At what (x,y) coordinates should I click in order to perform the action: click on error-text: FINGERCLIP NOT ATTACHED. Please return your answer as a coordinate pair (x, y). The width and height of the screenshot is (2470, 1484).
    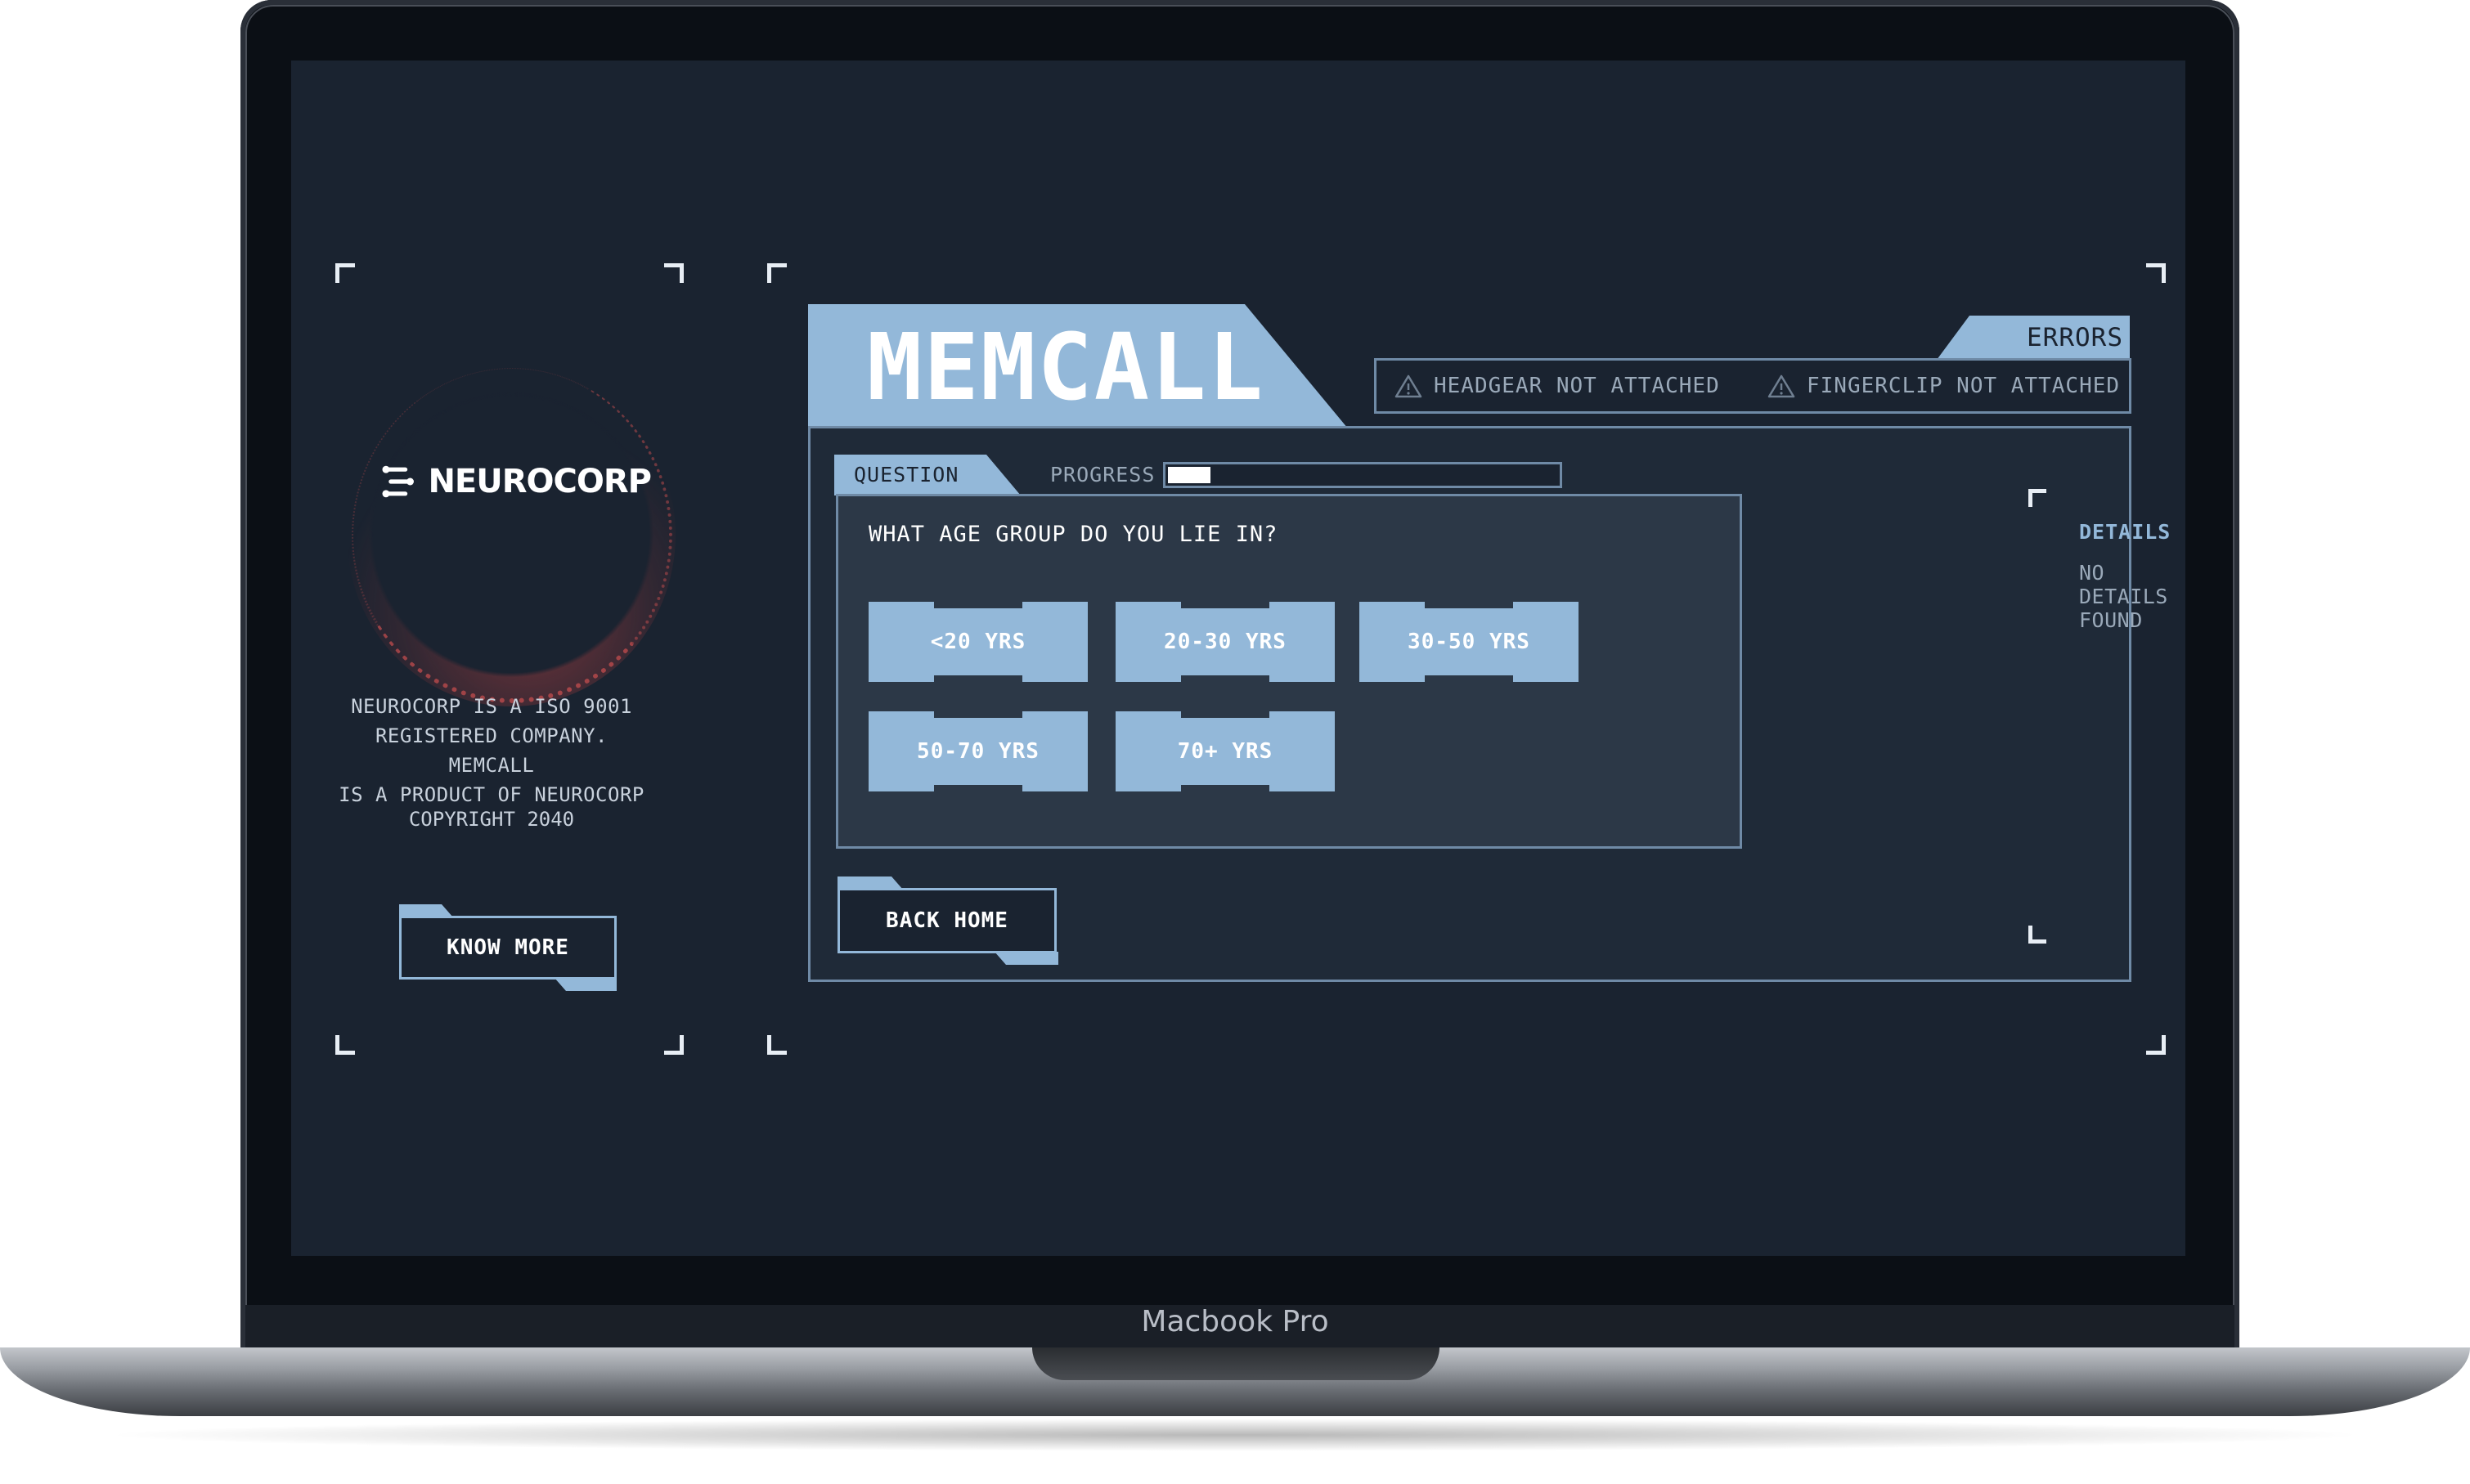
    Looking at the image, I should click on (1964, 386).